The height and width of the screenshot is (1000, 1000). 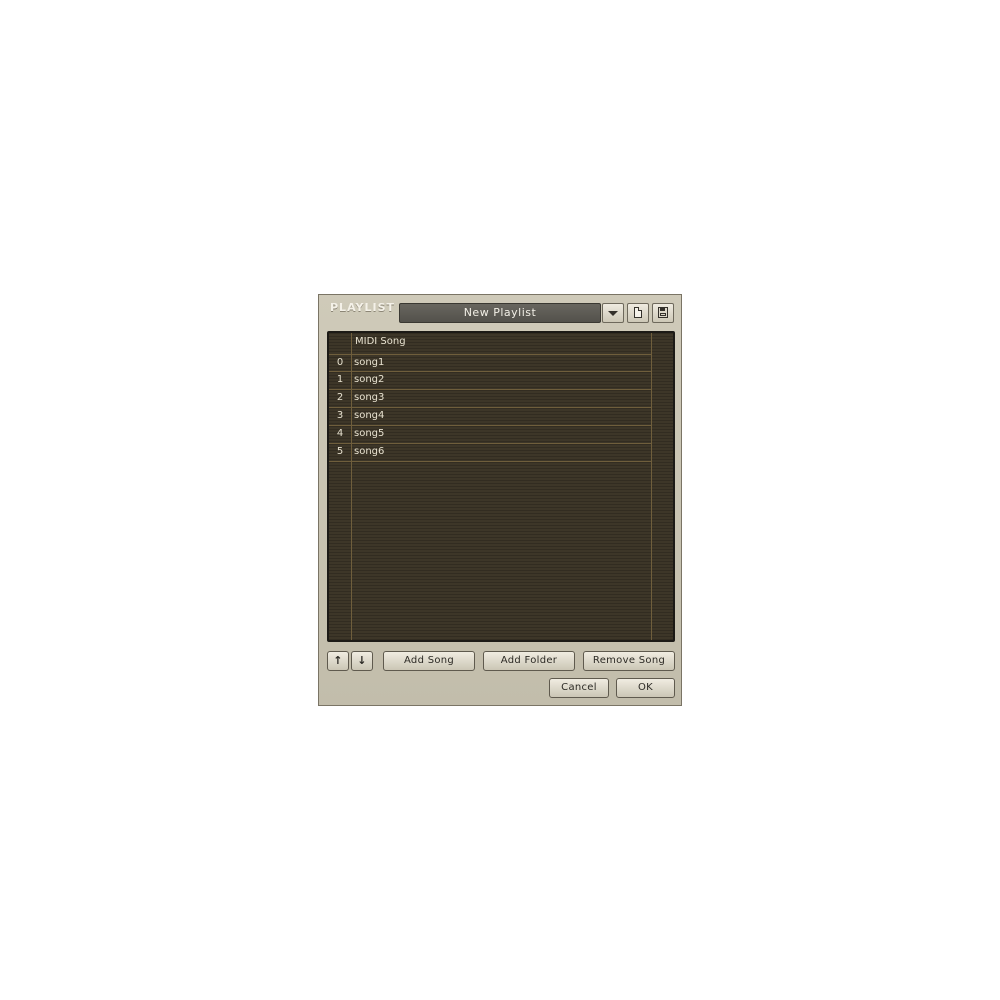 What do you see at coordinates (369, 379) in the screenshot?
I see `row-song-name: song2` at bounding box center [369, 379].